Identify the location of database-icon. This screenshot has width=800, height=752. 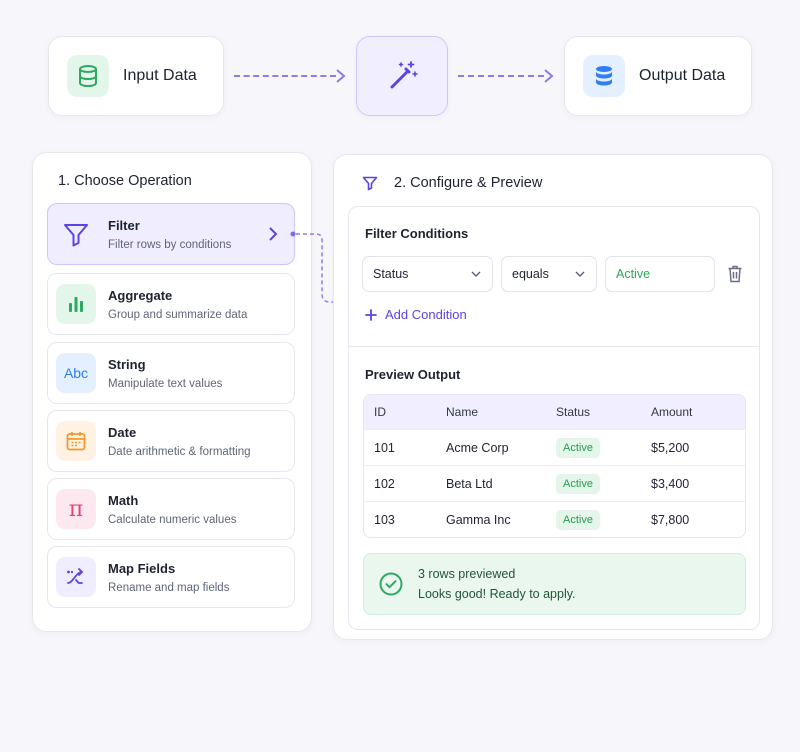
(88, 76).